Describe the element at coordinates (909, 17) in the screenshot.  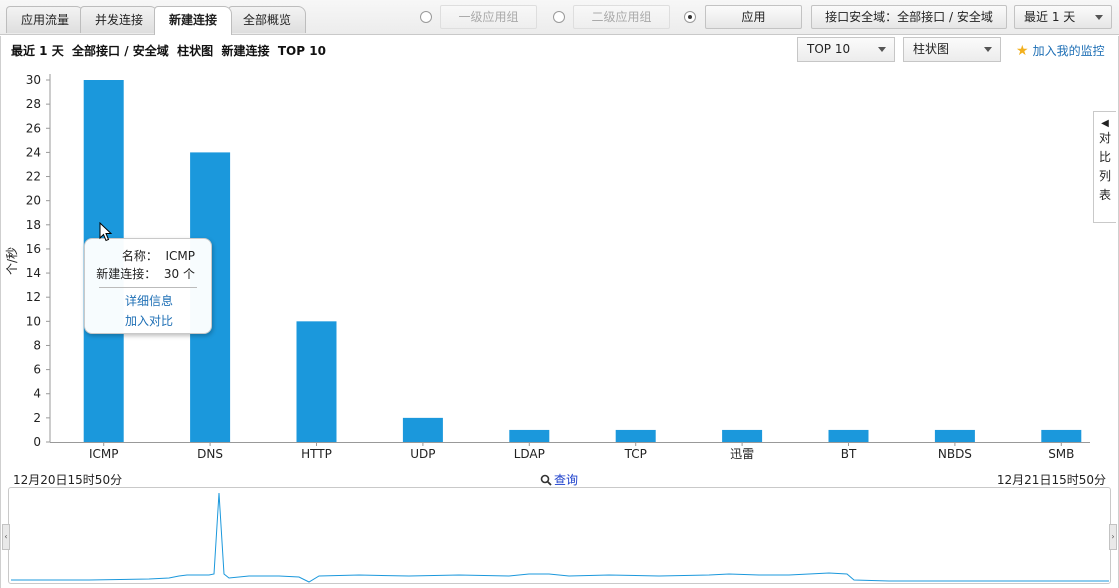
I see `interface-scope-button: 接口安全域：全部接口 / 安全域` at that location.